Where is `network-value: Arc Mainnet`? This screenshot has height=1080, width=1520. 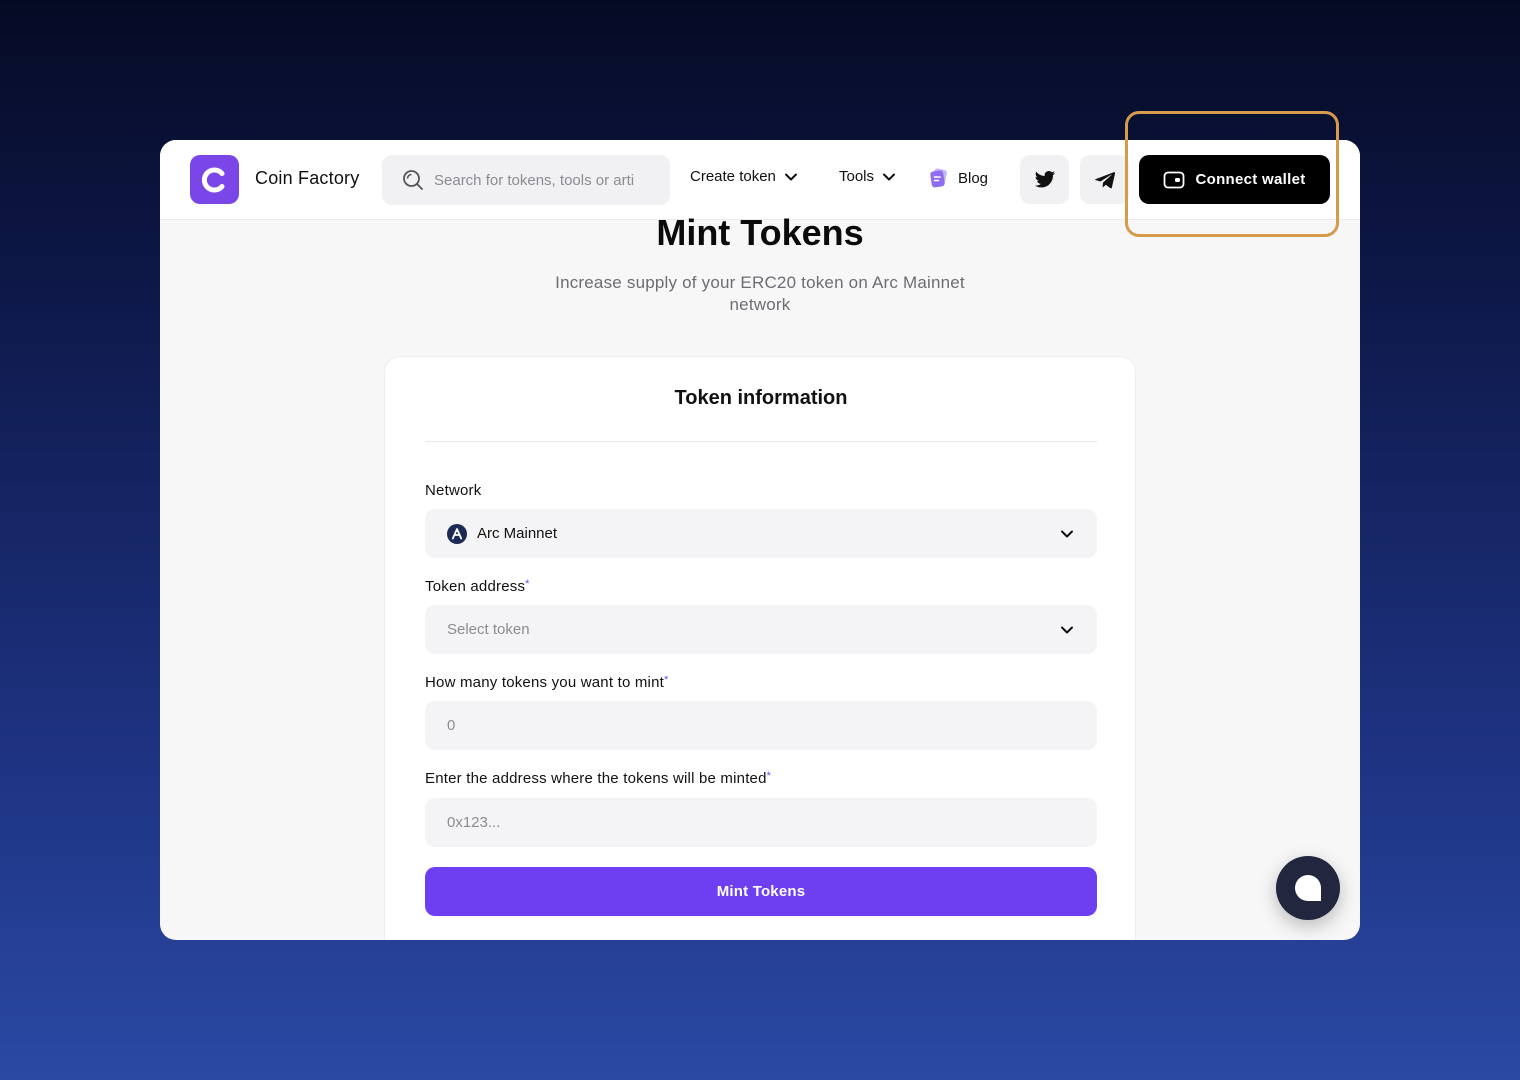 network-value: Arc Mainnet is located at coordinates (517, 533).